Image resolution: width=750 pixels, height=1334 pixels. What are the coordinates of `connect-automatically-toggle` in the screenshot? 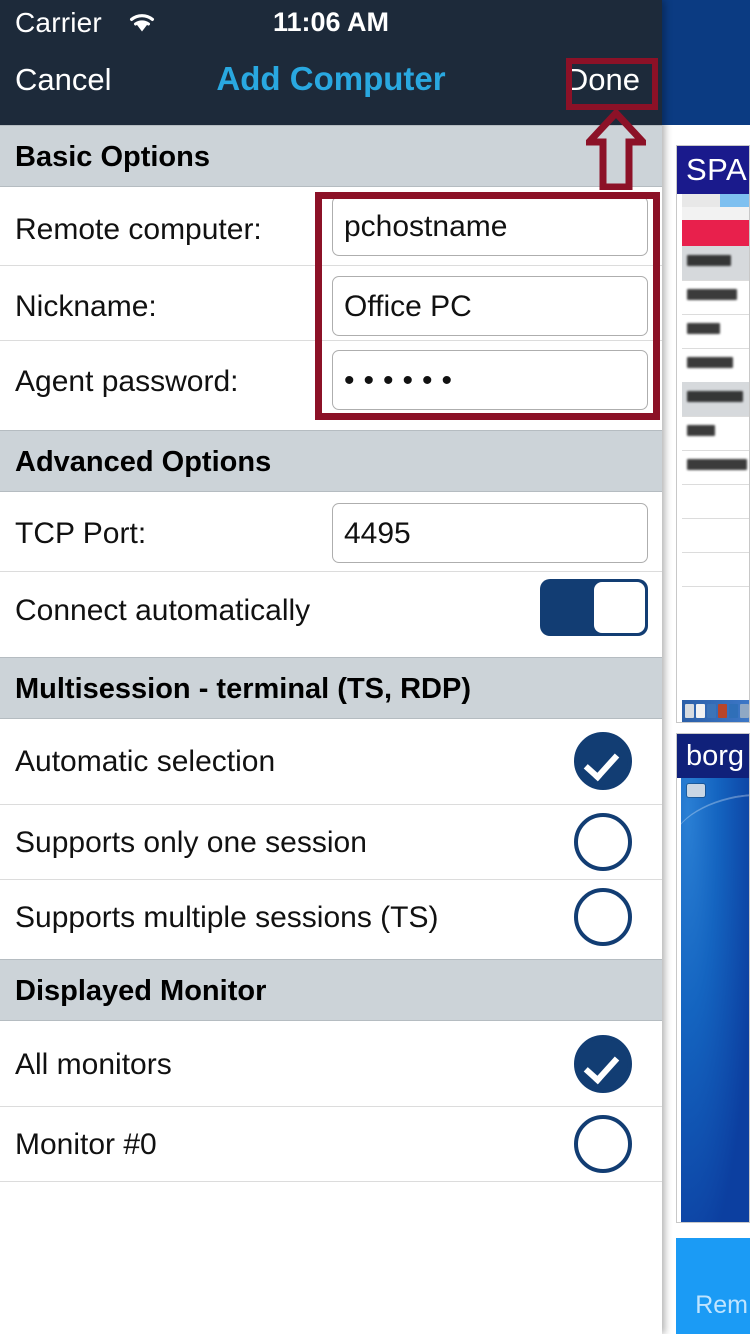 It's located at (594, 607).